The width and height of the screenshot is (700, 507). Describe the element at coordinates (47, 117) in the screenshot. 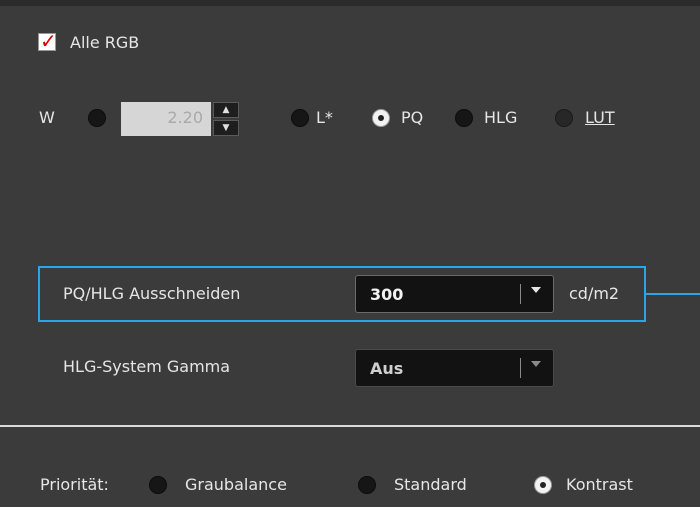

I see `w-label: W` at that location.